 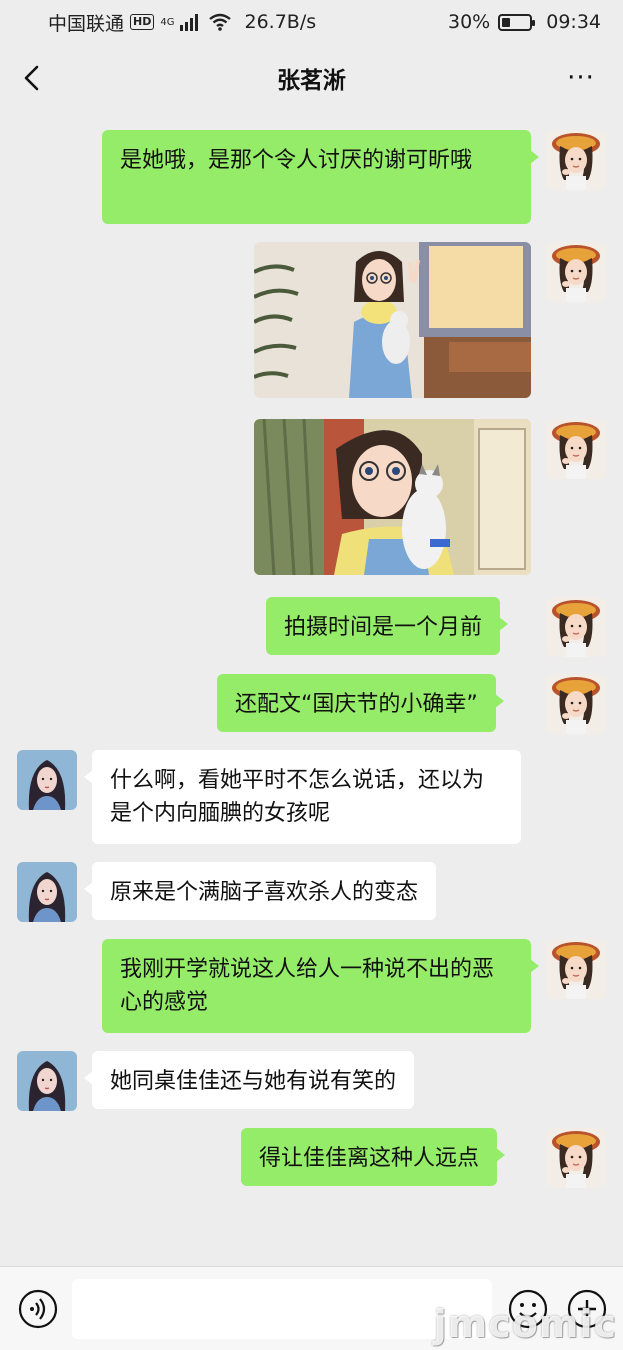 What do you see at coordinates (320, 177) in the screenshot?
I see `message-bubble-sent: 是她哦，是那个令人讨厌的谢可昕哦` at bounding box center [320, 177].